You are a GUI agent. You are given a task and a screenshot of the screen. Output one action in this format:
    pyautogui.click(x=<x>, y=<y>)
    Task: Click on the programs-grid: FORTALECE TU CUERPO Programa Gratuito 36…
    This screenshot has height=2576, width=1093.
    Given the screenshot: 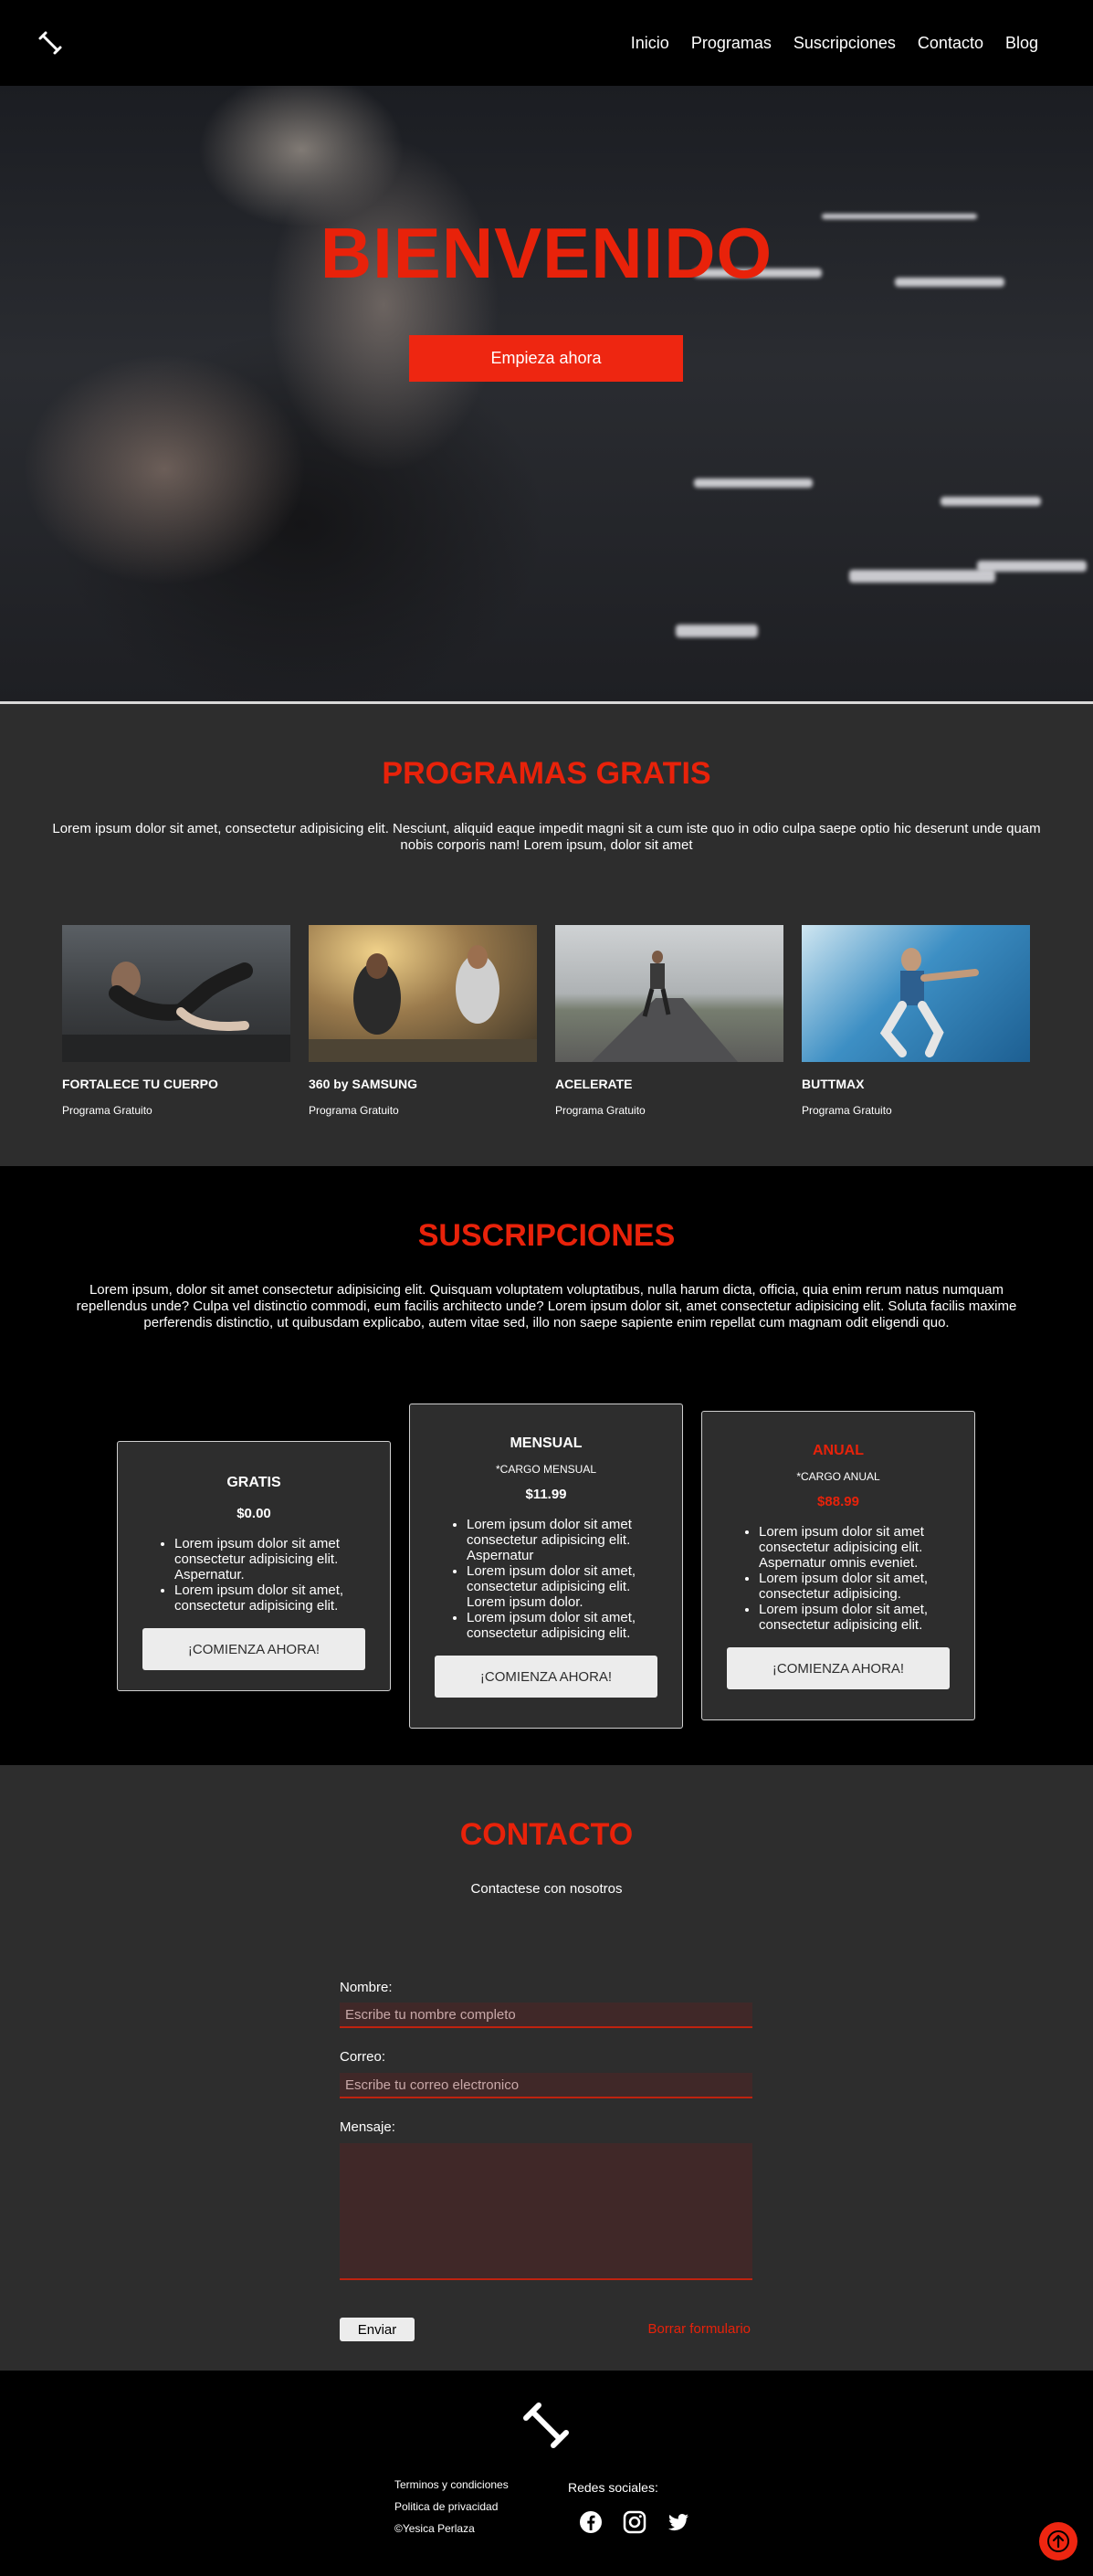 What is the action you would take?
    pyautogui.click(x=546, y=1021)
    